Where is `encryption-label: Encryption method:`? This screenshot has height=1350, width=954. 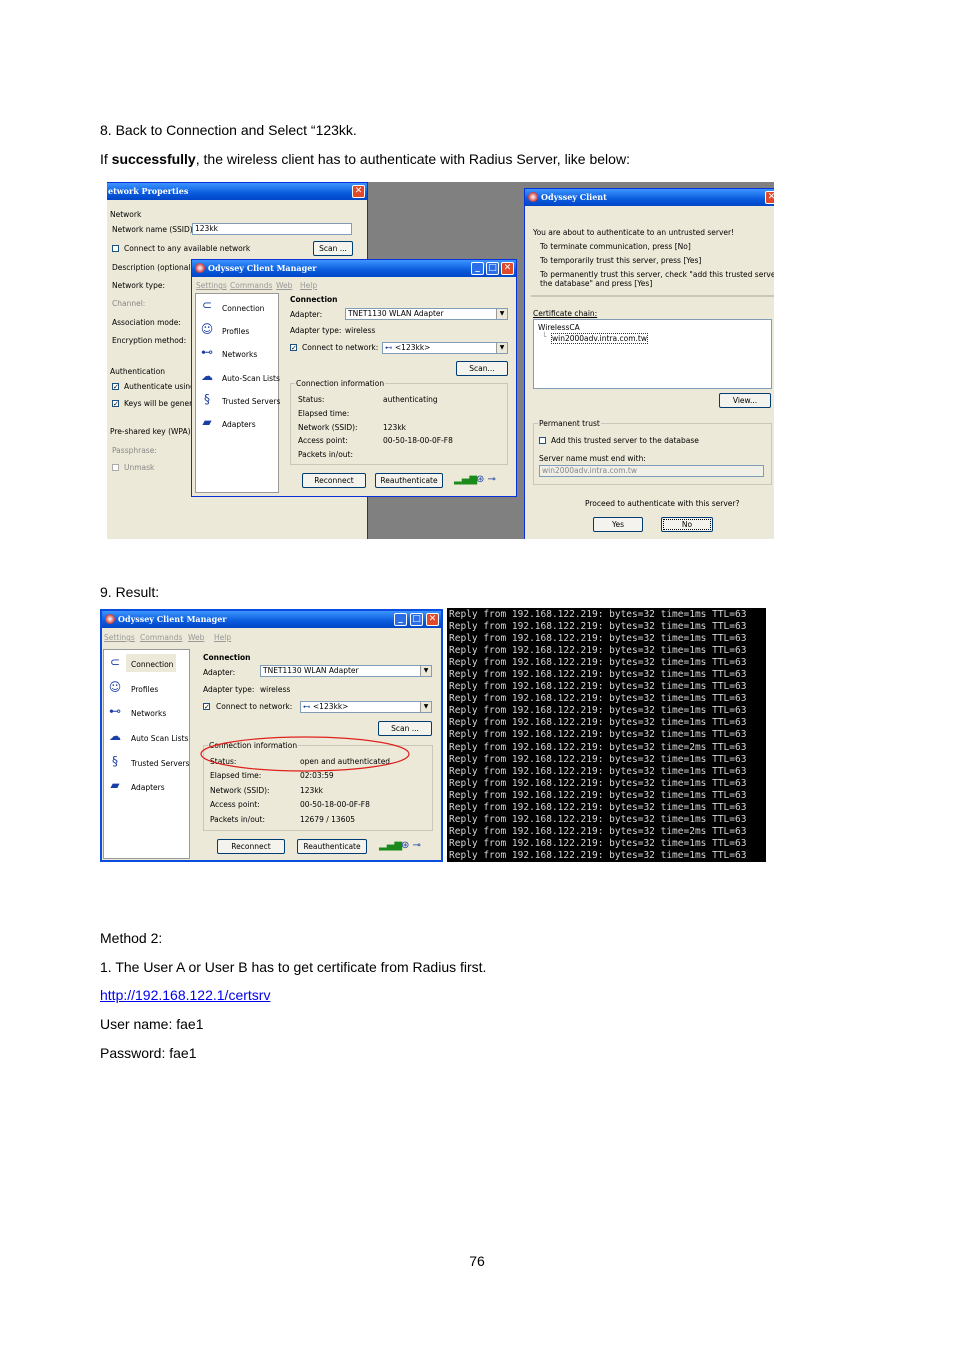 encryption-label: Encryption method: is located at coordinates (149, 340).